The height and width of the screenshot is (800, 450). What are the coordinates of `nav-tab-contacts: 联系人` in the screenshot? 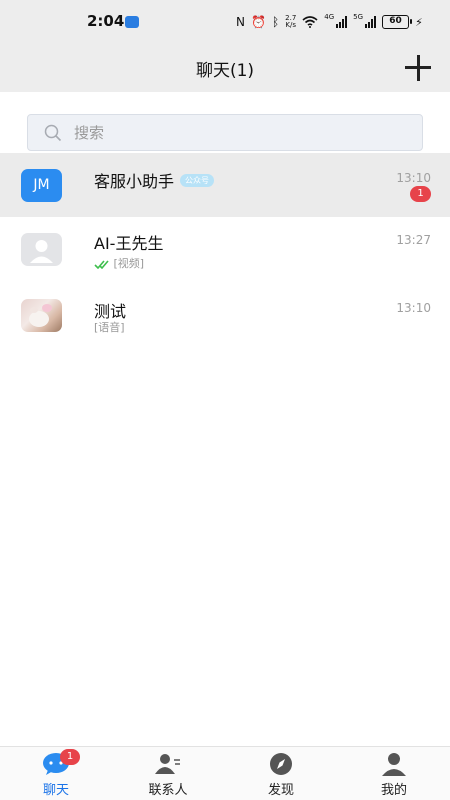 It's located at (168, 773).